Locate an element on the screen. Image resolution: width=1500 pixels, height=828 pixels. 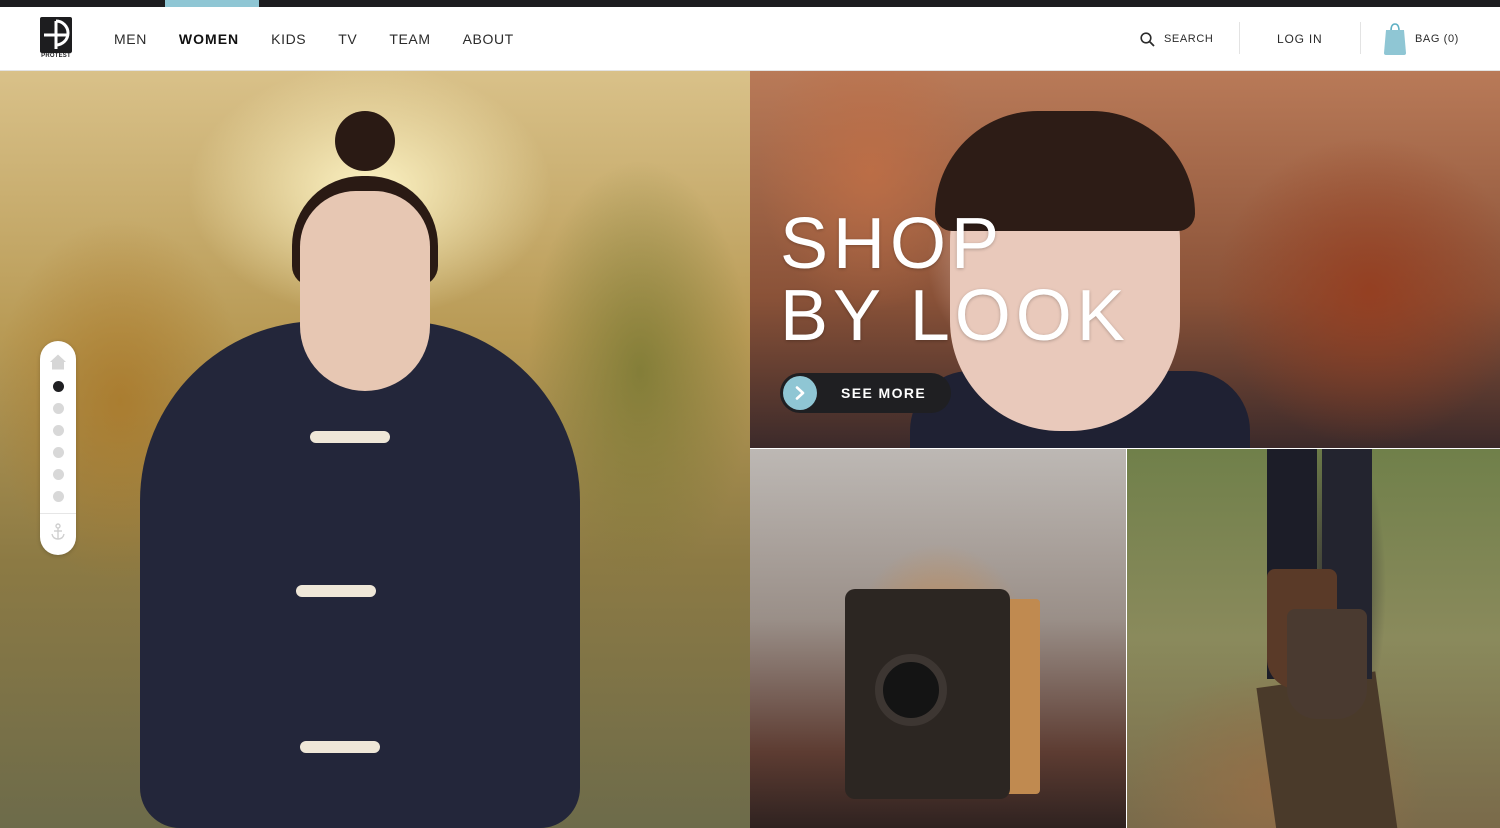
see-more-button: SEE MORE is located at coordinates (865, 393).